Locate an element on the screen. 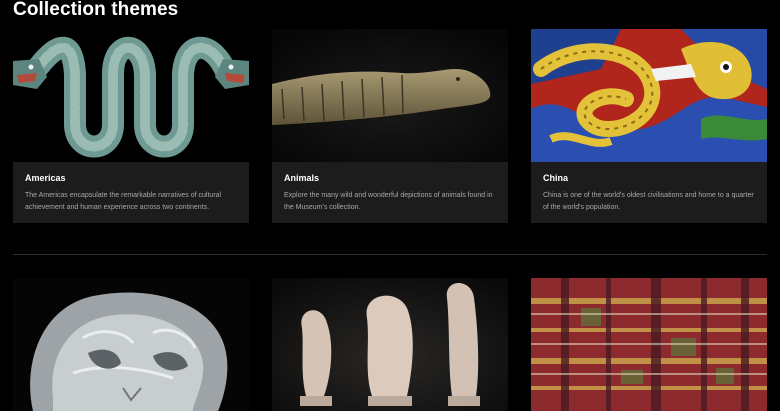 This screenshot has width=780, height=411. card-title: Americas is located at coordinates (131, 178).